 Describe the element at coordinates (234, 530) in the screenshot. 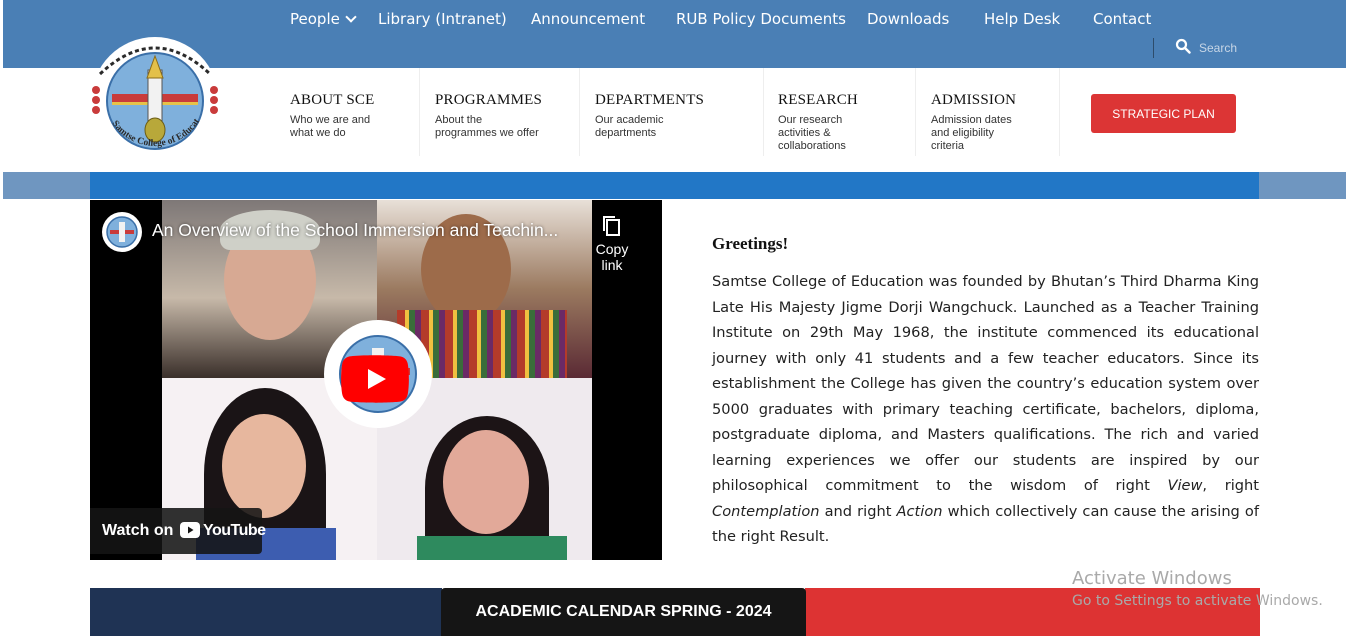

I see `youtube-wordmark: YouTube` at that location.